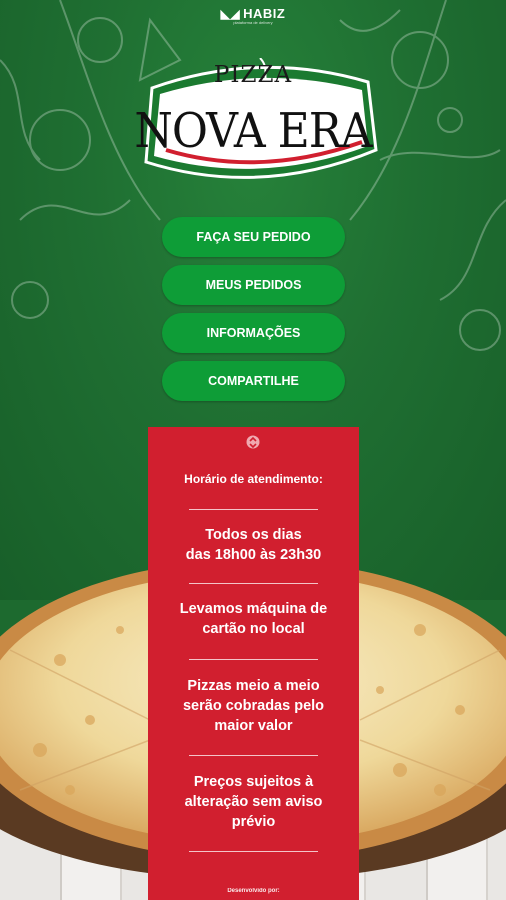  Describe the element at coordinates (253, 333) in the screenshot. I see `information-button: INFORMAÇÕES` at that location.